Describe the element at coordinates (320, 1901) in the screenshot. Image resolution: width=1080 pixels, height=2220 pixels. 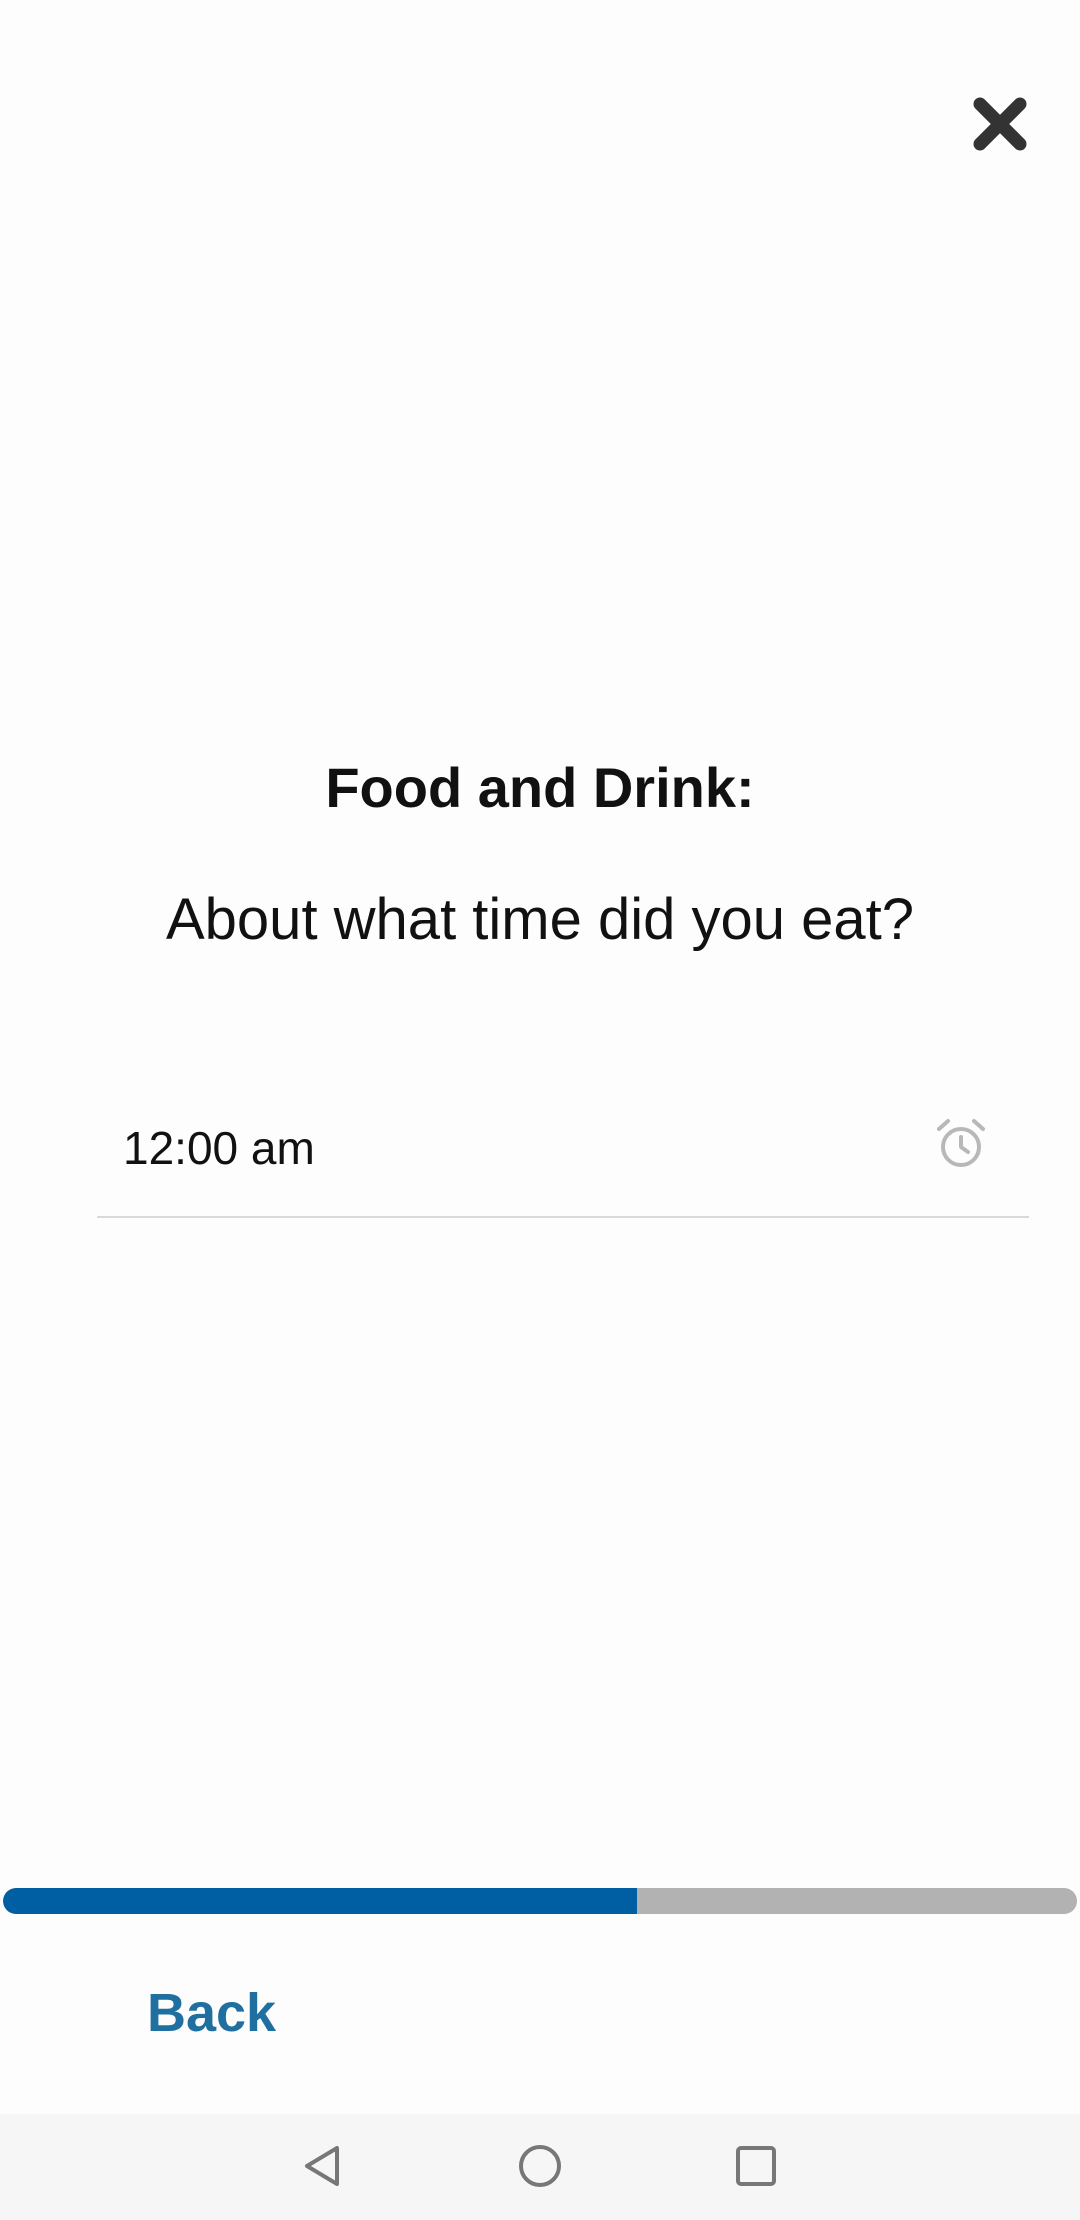
I see `progress-bar-fill` at that location.